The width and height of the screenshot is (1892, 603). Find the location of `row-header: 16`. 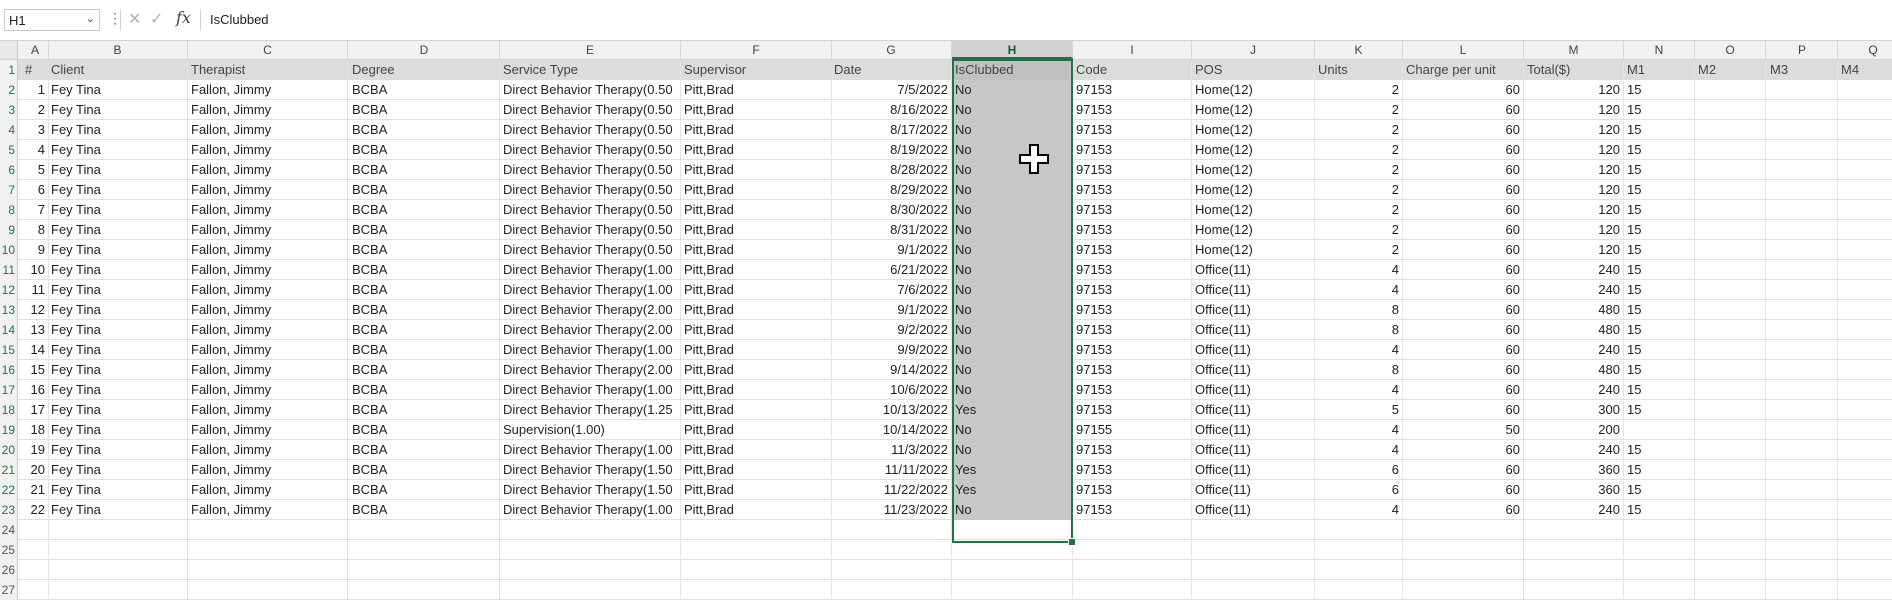

row-header: 16 is located at coordinates (9, 370).